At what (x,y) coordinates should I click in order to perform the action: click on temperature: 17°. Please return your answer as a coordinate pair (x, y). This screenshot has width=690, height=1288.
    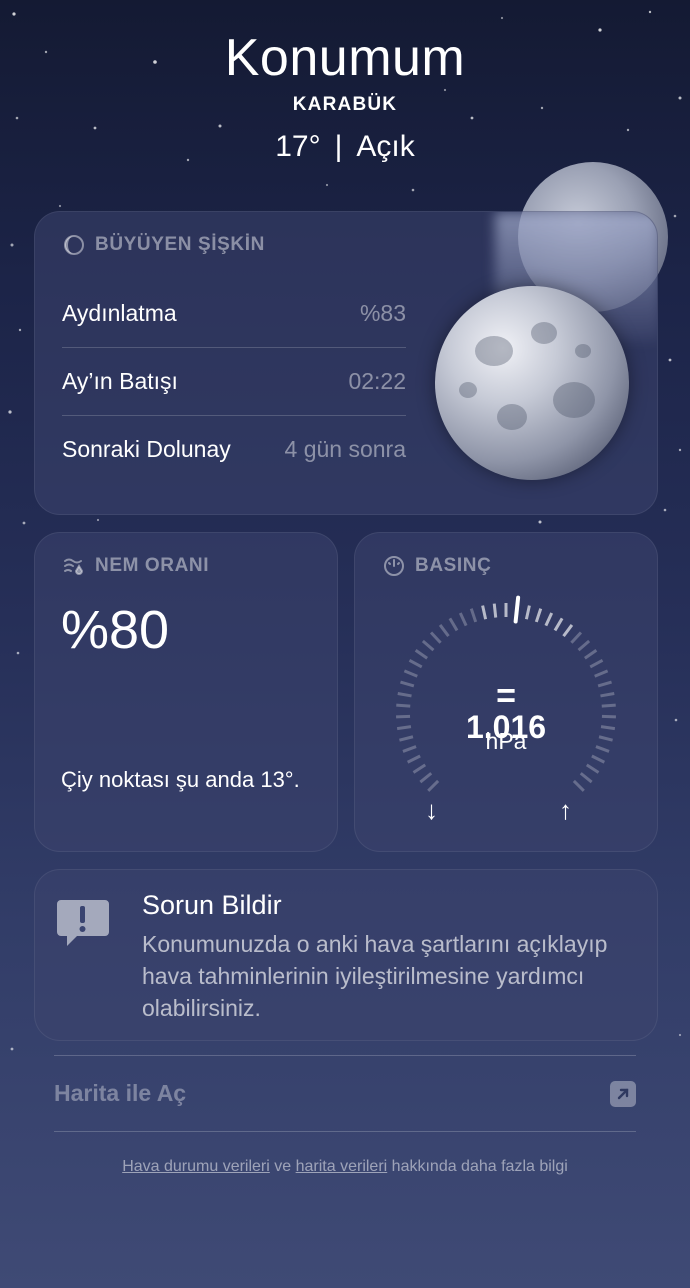
    Looking at the image, I should click on (298, 146).